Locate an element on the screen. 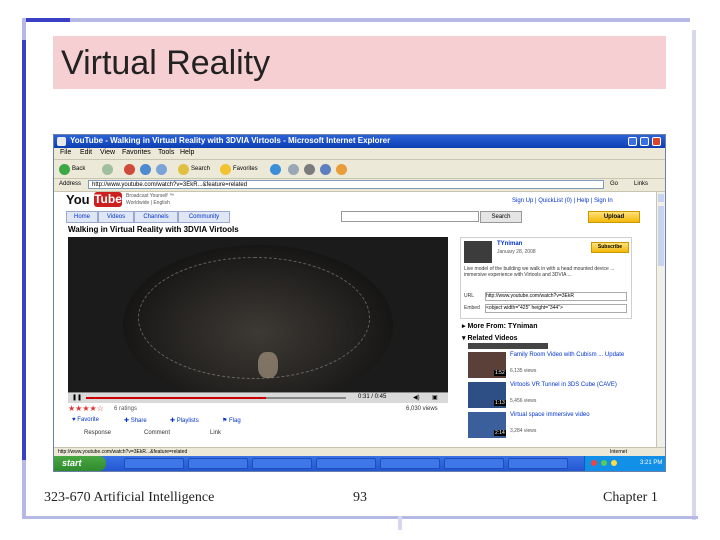 This screenshot has height=540, width=720. share-label: Share is located at coordinates (138, 421).